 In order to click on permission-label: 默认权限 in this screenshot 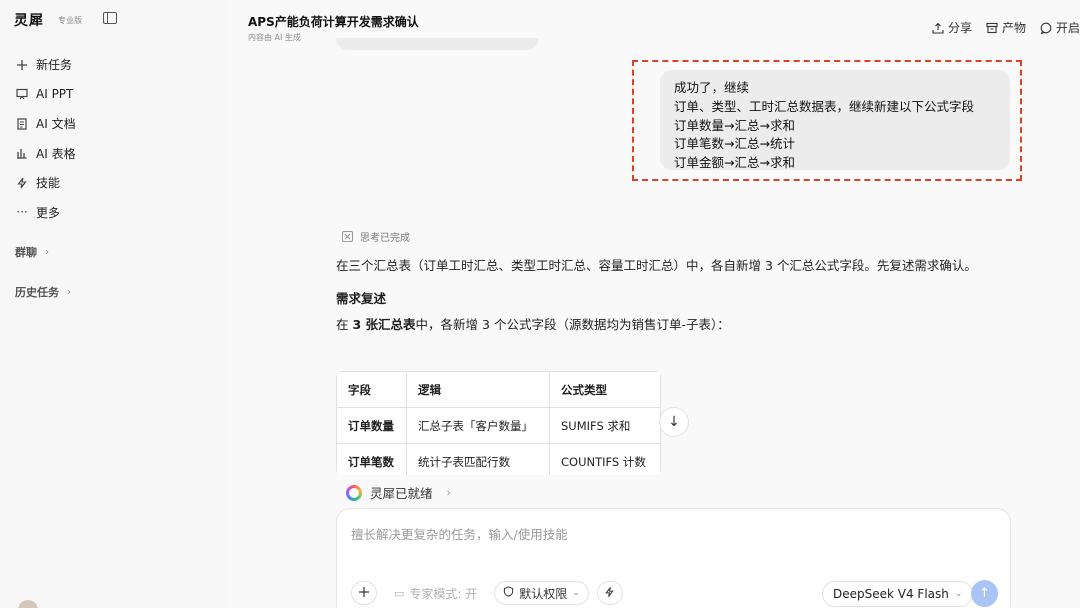, I will do `click(543, 593)`.